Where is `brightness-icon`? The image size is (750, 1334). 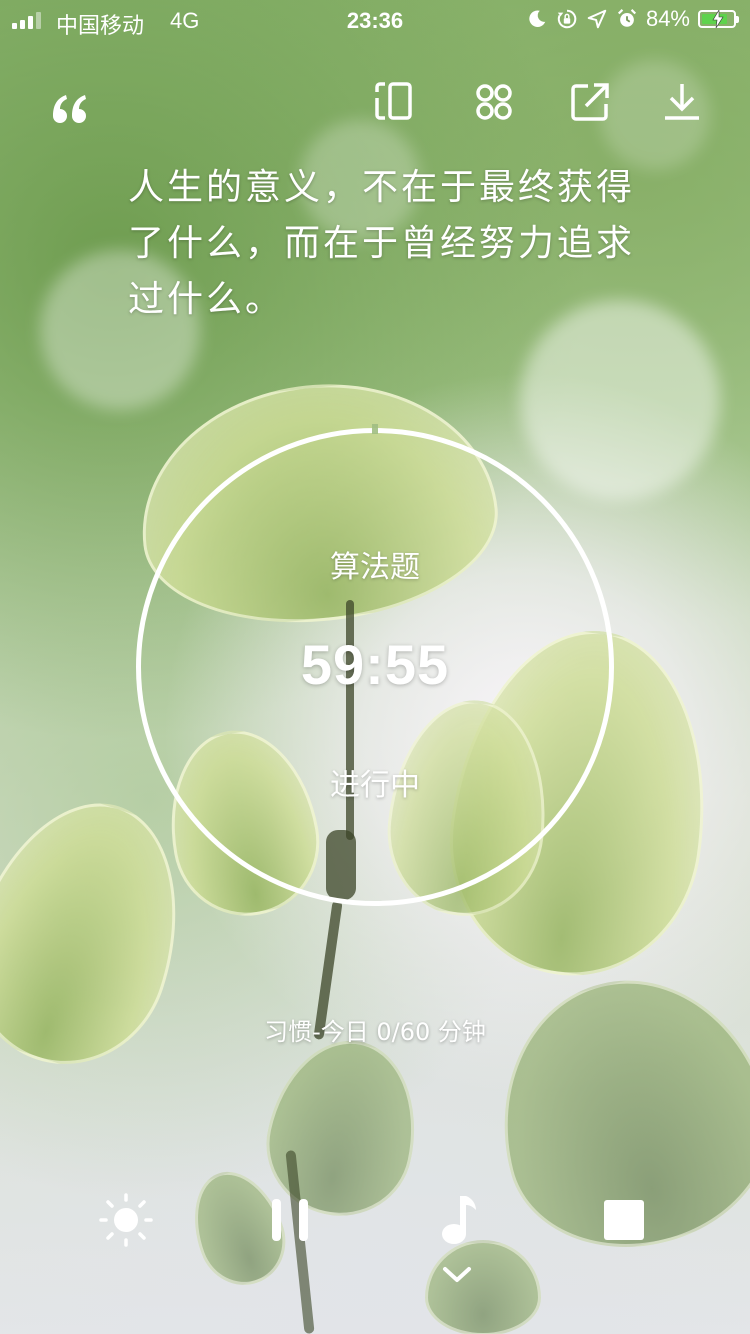 brightness-icon is located at coordinates (126, 1220).